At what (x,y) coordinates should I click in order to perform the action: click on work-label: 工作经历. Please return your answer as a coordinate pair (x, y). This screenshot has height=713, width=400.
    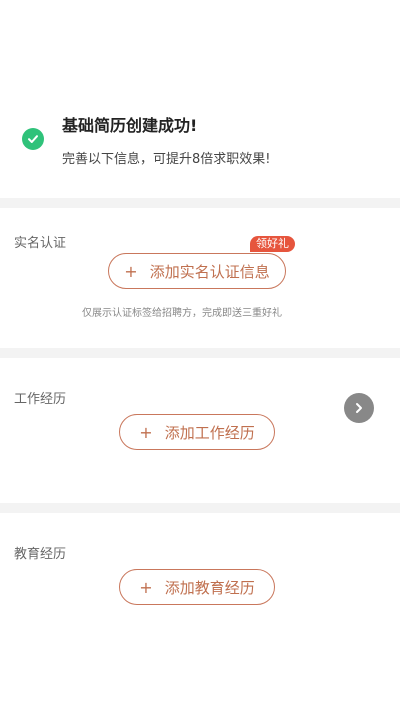
    Looking at the image, I should click on (40, 399).